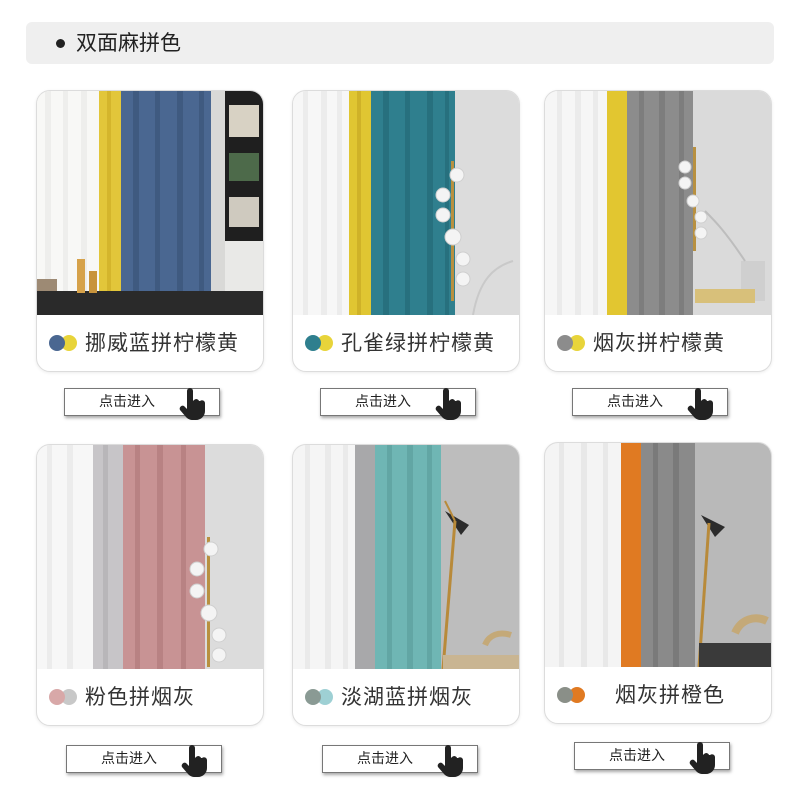  I want to click on product-name: 挪威蓝拼柠檬黄, so click(162, 343).